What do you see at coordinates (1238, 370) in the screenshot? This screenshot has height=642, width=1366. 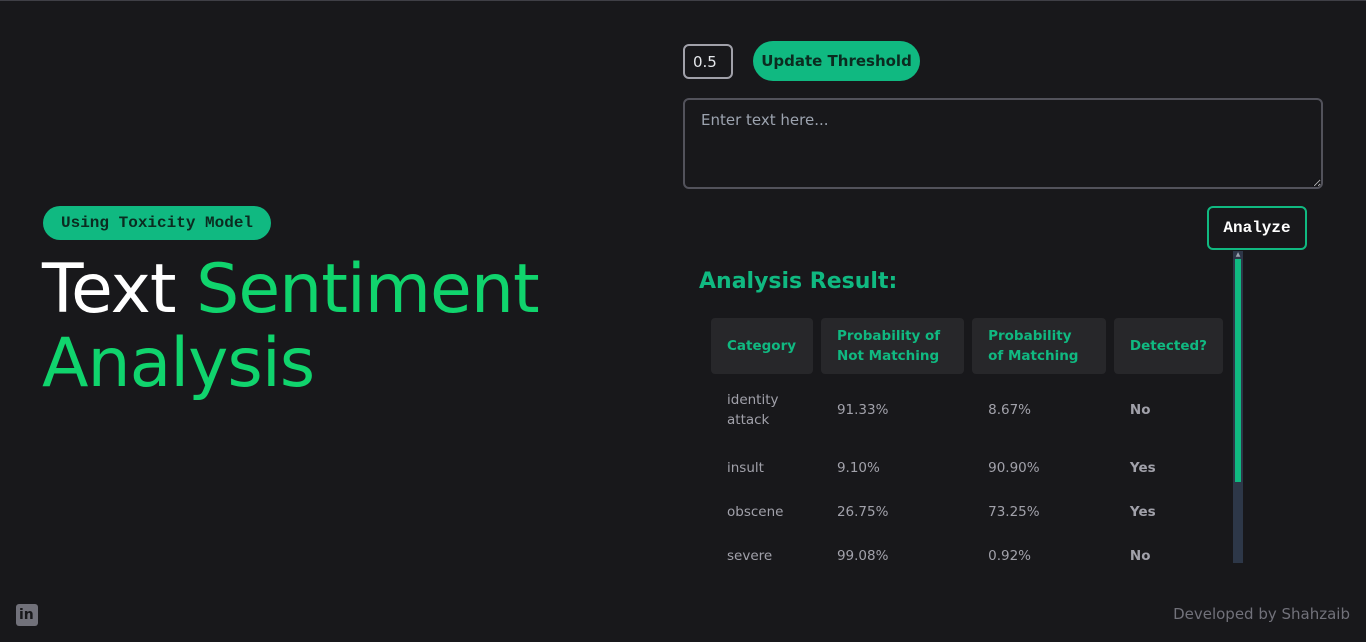 I see `scrollbar-thumb` at bounding box center [1238, 370].